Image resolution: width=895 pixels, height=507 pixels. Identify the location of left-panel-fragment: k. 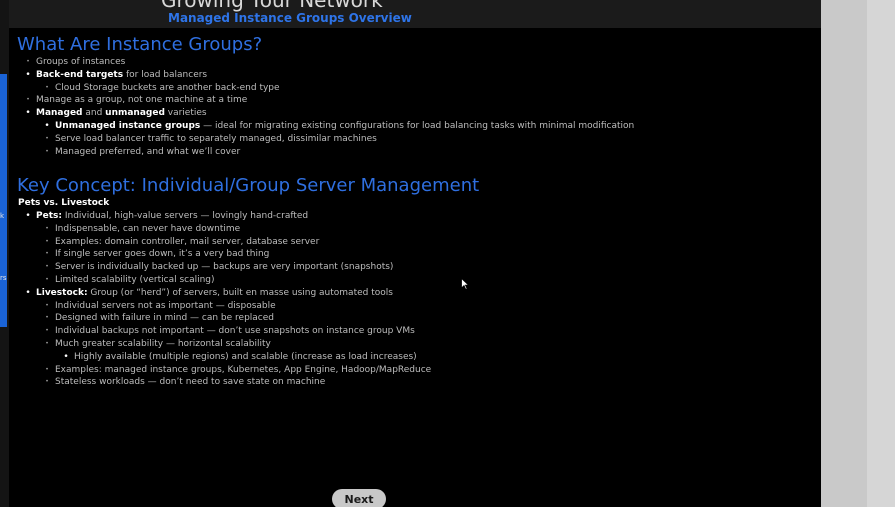
(2, 216).